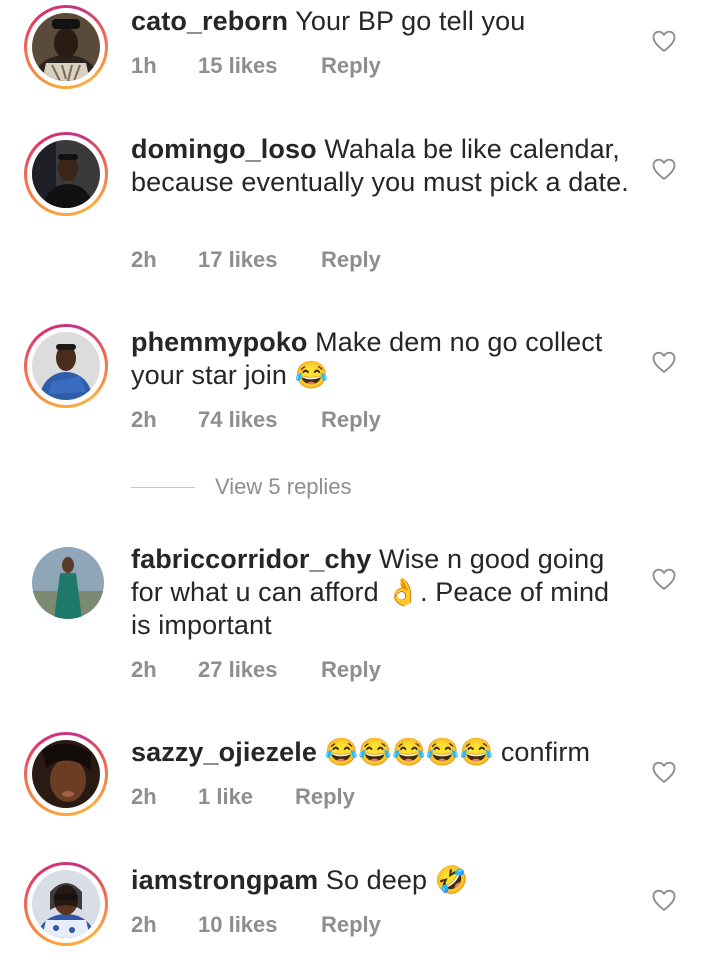 This screenshot has width=720, height=976. I want to click on comment-username: iamstrongpam, so click(224, 880).